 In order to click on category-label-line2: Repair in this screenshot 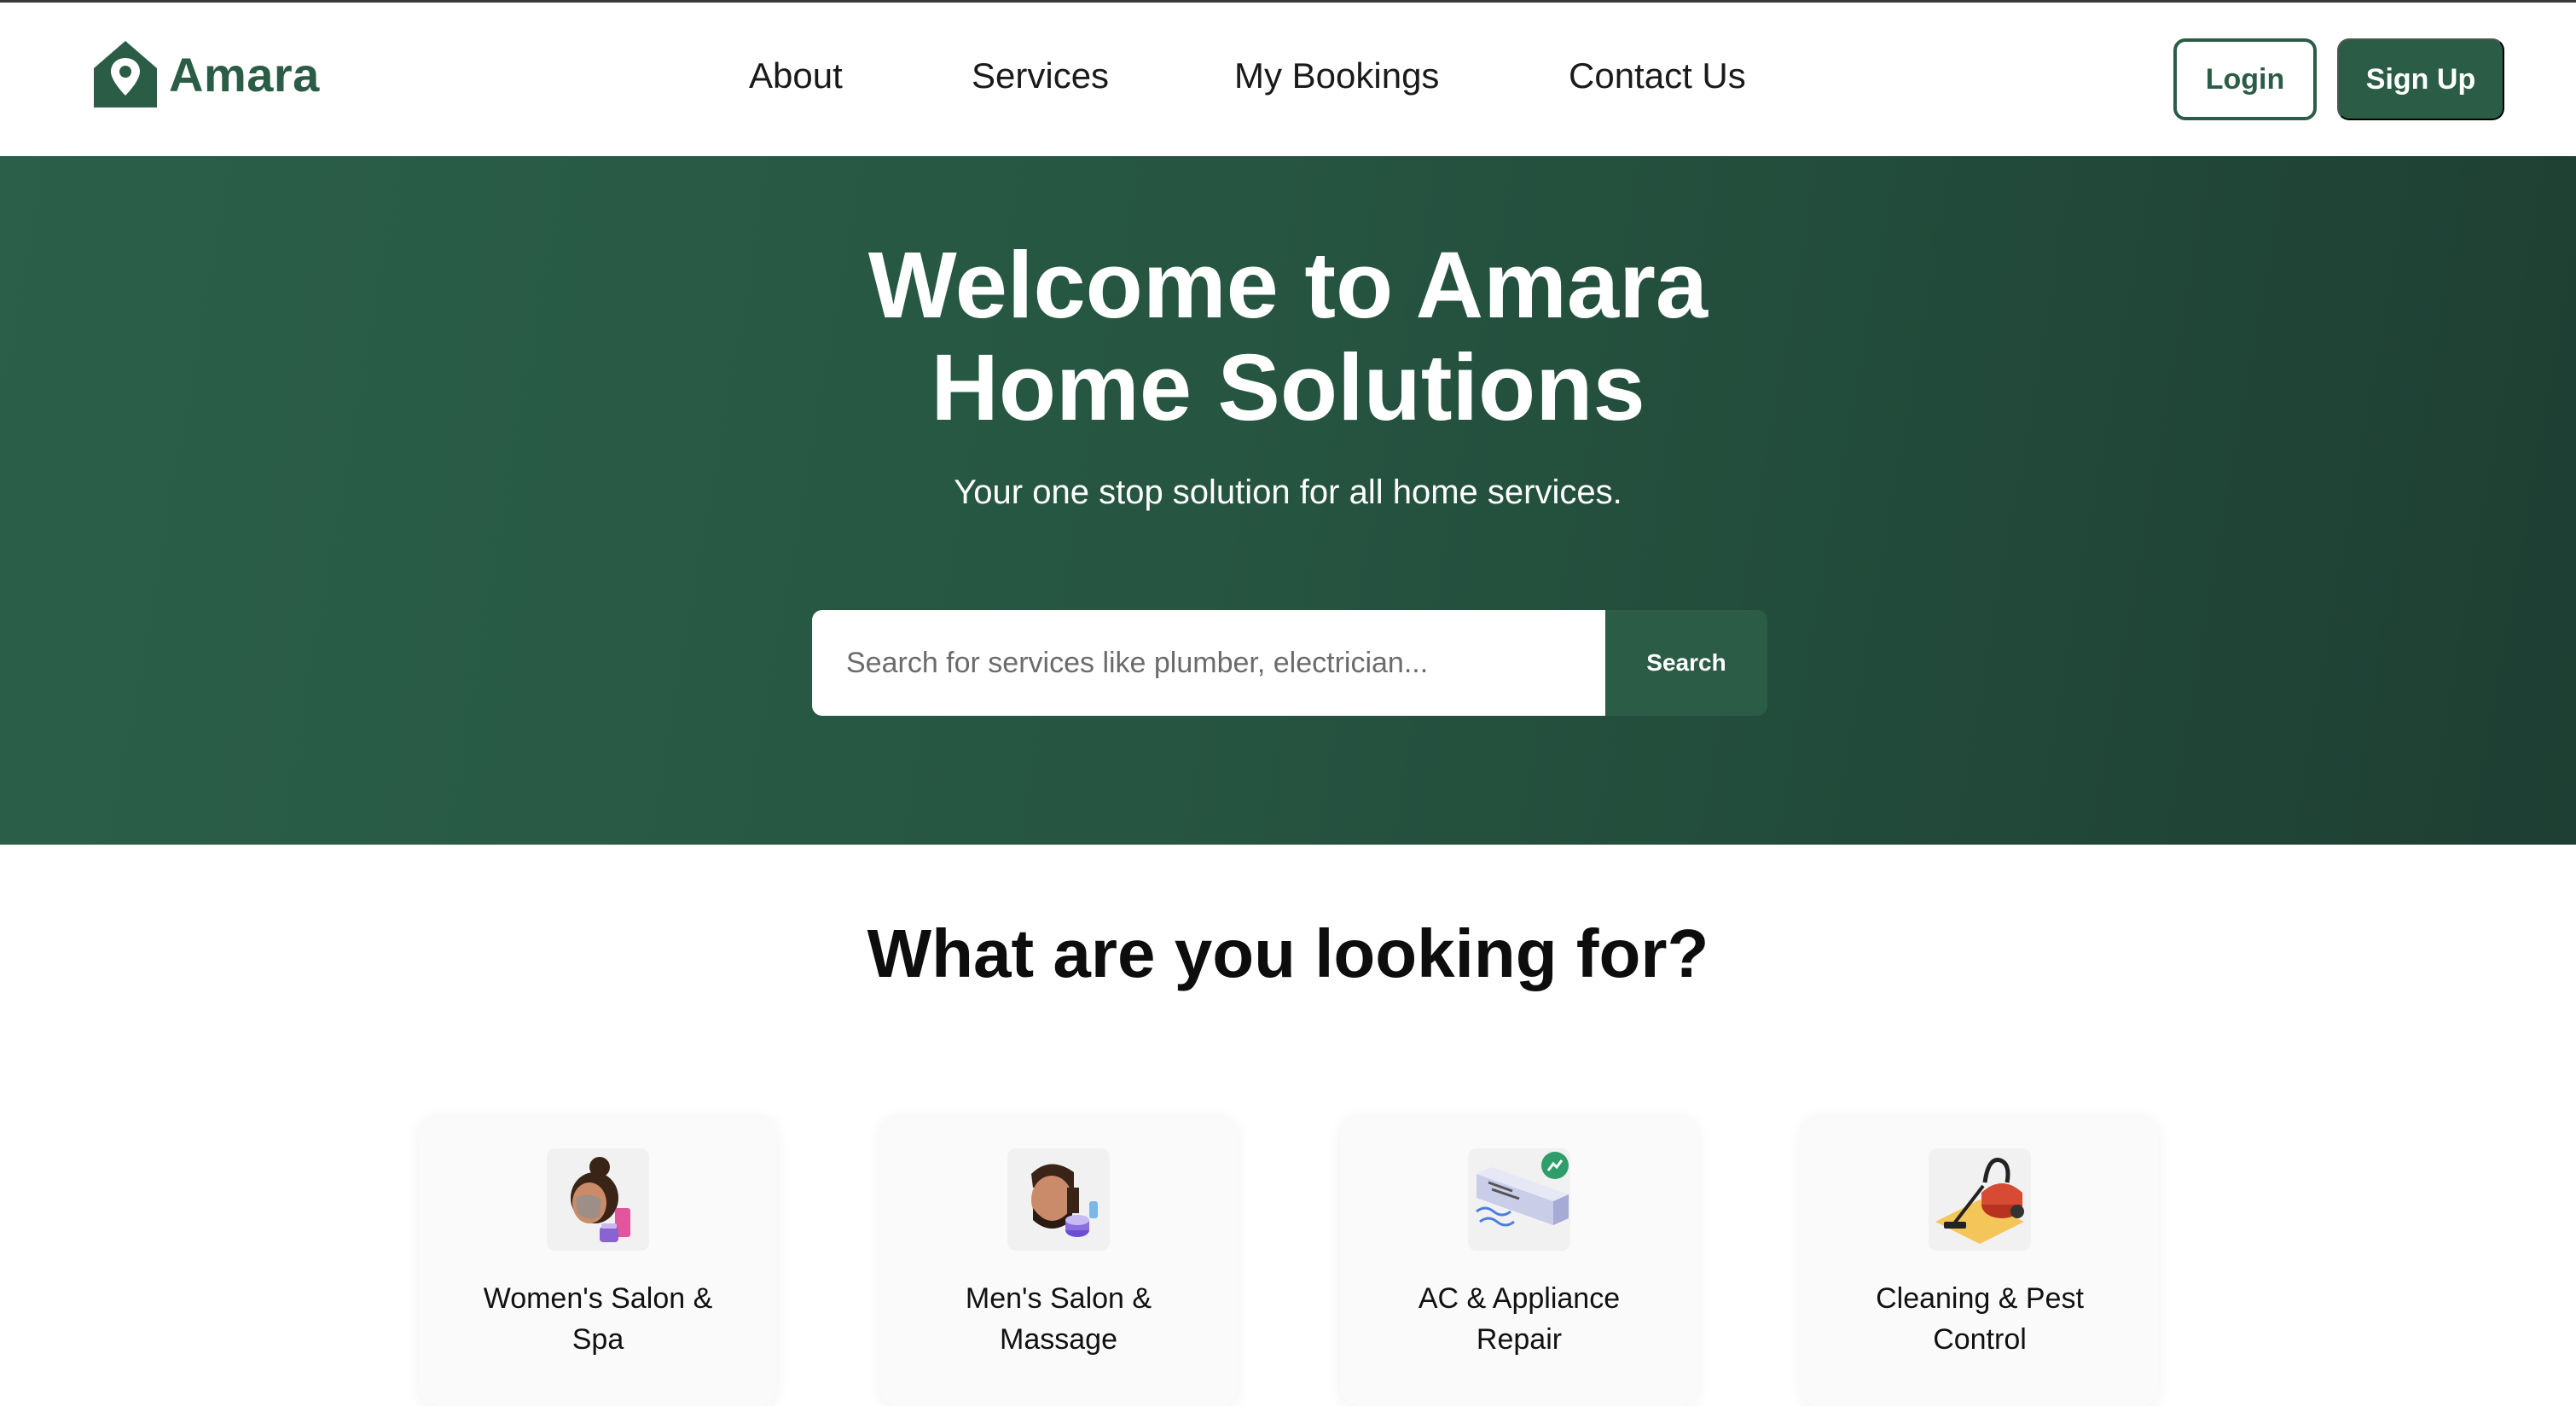, I will do `click(1519, 1339)`.